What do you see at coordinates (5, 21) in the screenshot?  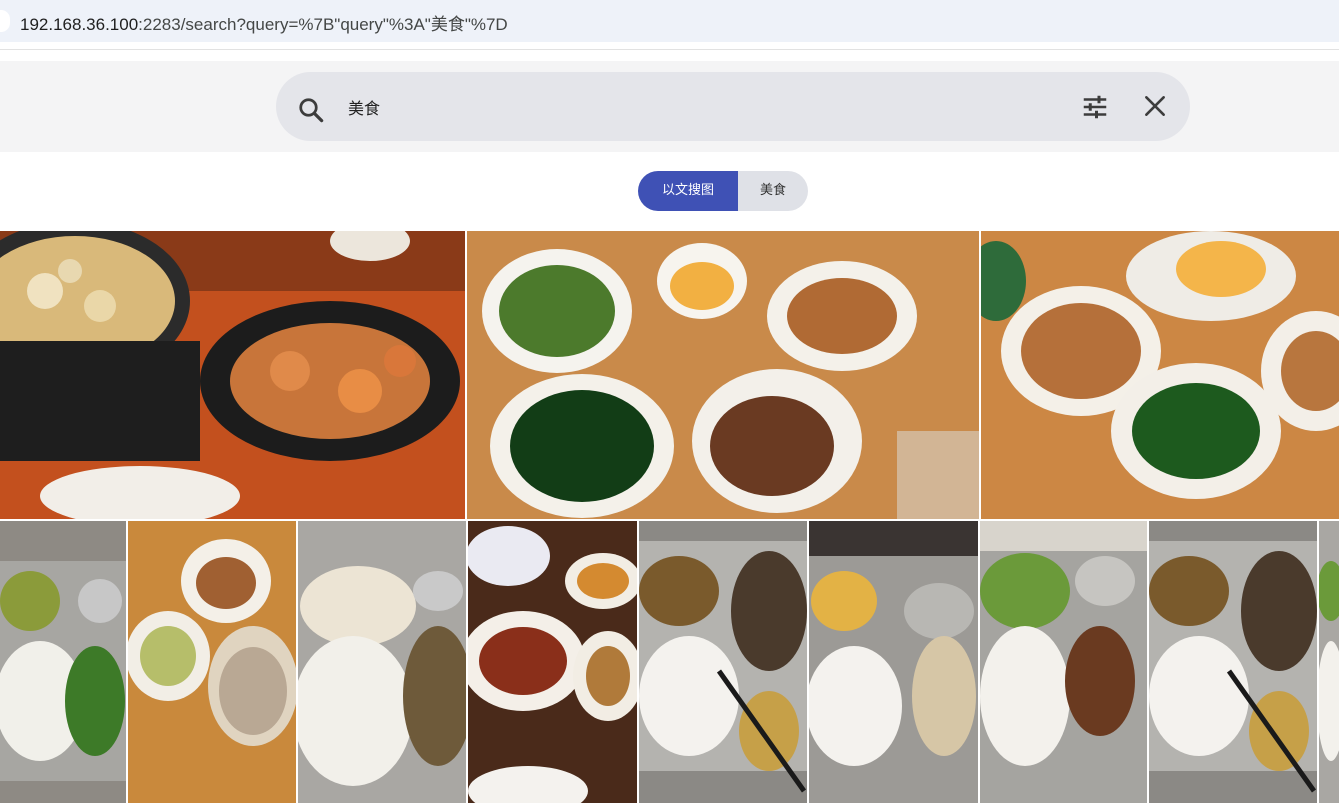 I see `site-info-icon` at bounding box center [5, 21].